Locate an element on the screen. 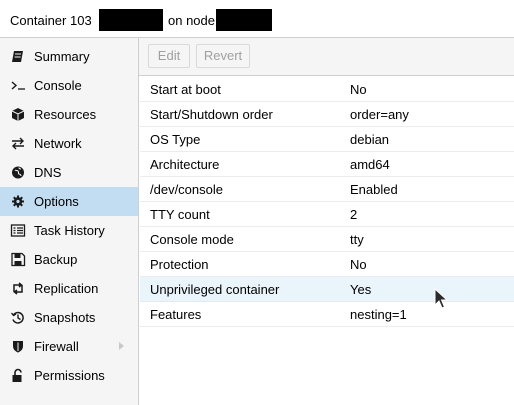  sidebar-item-label: Permissions is located at coordinates (69, 375).